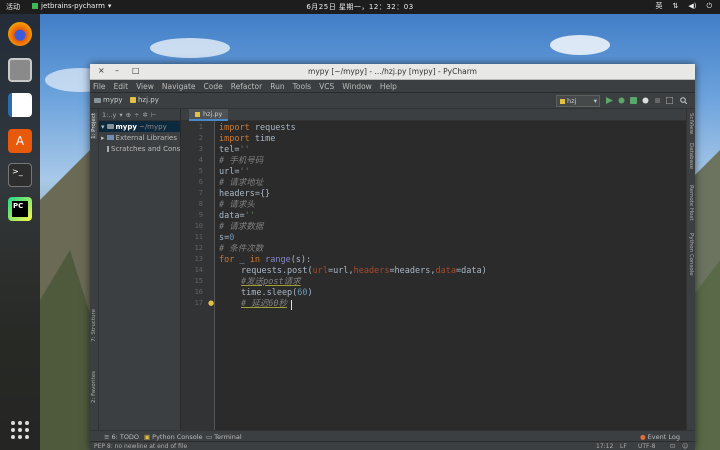  Describe the element at coordinates (621, 100) in the screenshot. I see `debug-icon` at that location.